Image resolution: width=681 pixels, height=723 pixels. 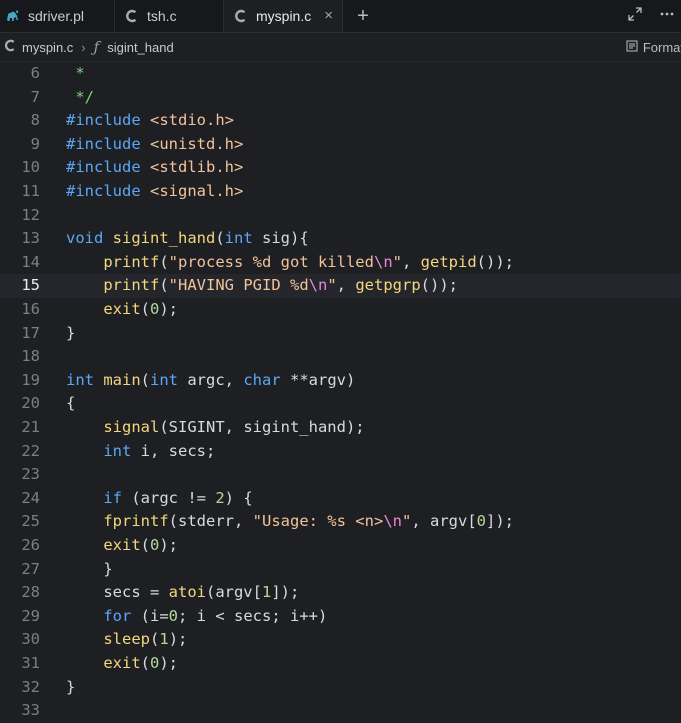 What do you see at coordinates (340, 404) in the screenshot?
I see `code-line: 20 {` at bounding box center [340, 404].